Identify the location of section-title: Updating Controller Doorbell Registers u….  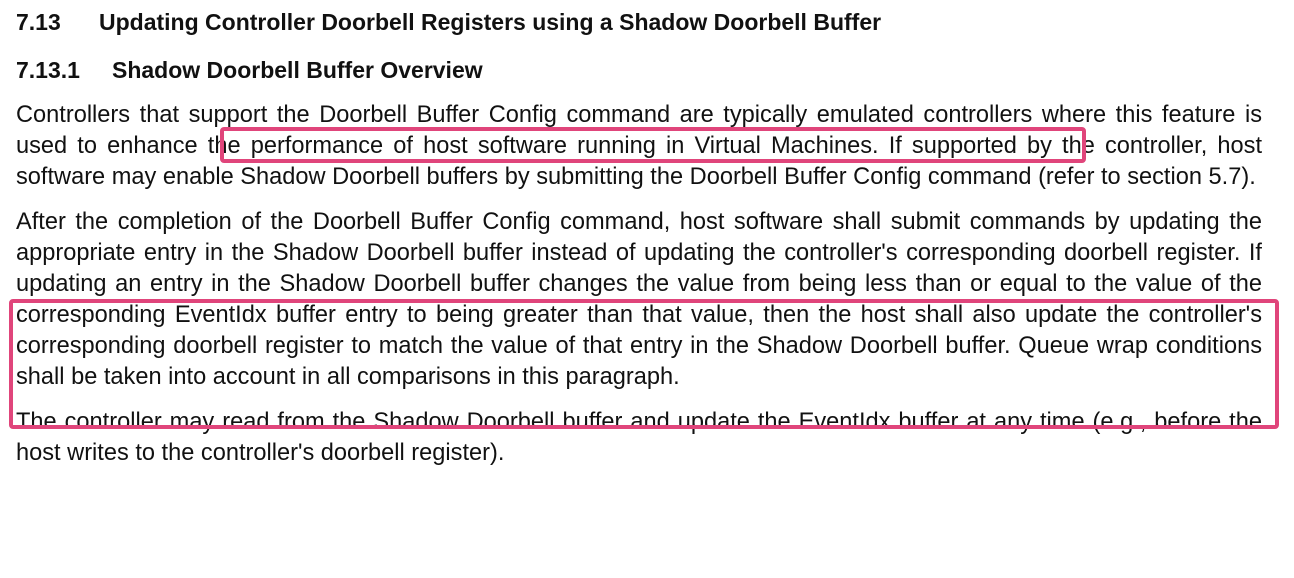
(490, 22).